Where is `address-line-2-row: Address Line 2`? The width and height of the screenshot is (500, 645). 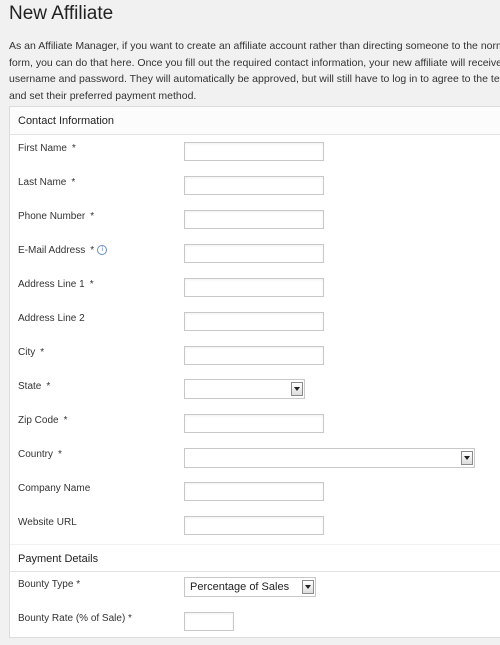 address-line-2-row: Address Line 2 is located at coordinates (255, 328).